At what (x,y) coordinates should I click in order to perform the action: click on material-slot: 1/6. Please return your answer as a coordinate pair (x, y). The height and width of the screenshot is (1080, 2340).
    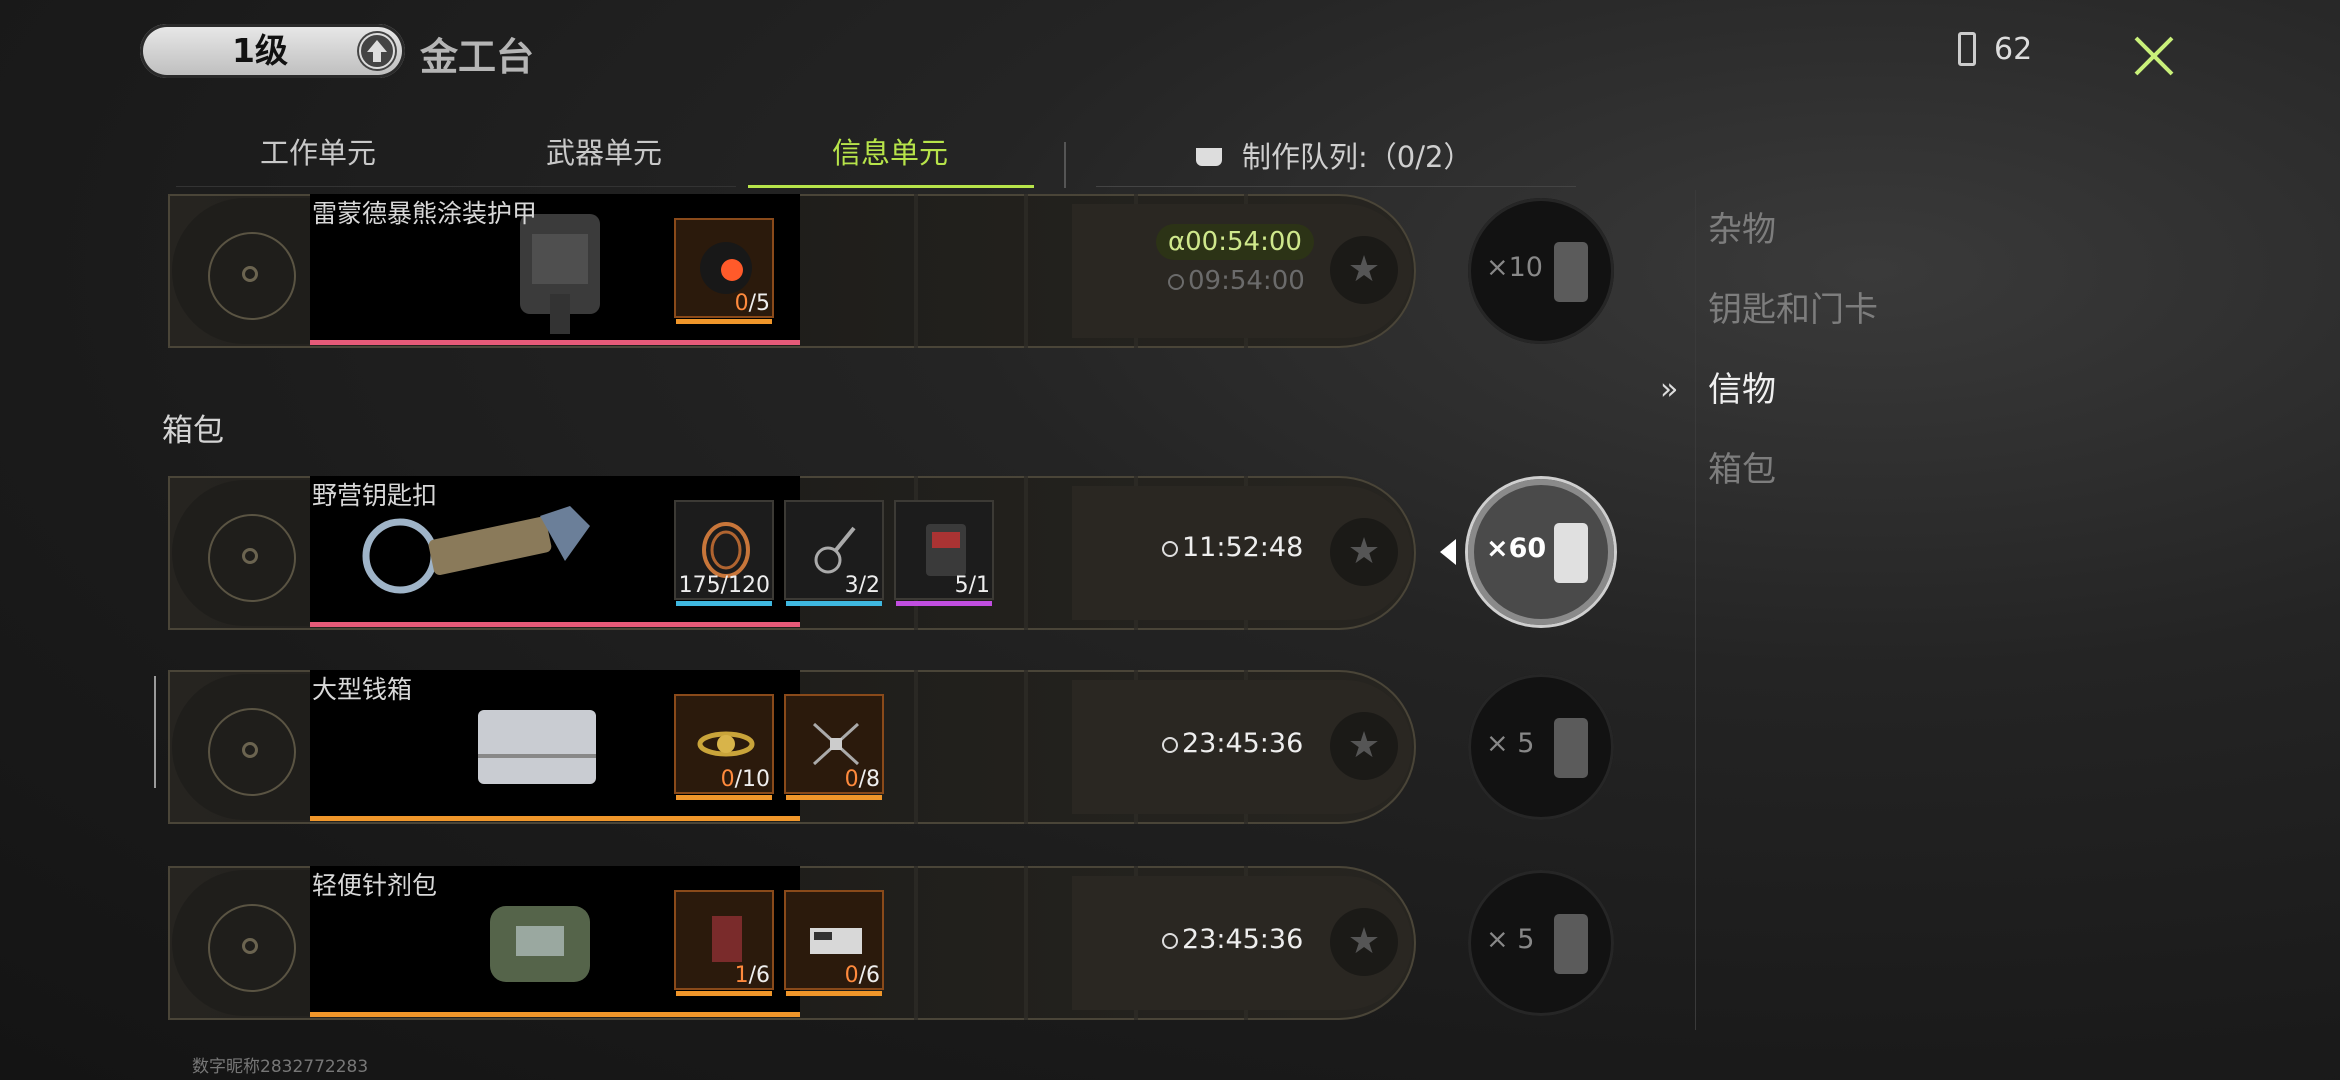
    Looking at the image, I should click on (724, 943).